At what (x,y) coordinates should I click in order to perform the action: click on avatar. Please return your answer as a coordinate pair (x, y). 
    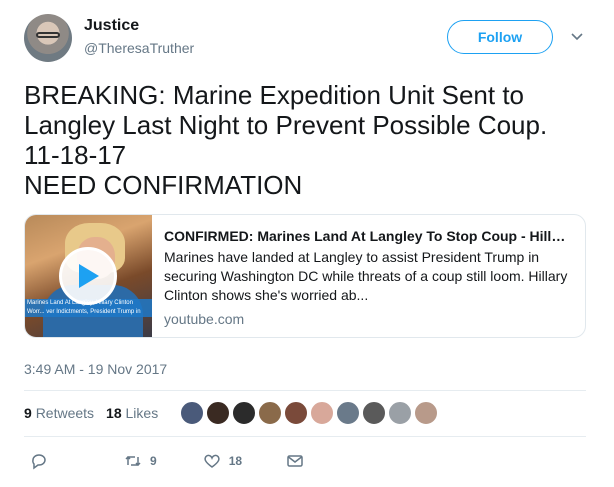
    Looking at the image, I should click on (48, 38).